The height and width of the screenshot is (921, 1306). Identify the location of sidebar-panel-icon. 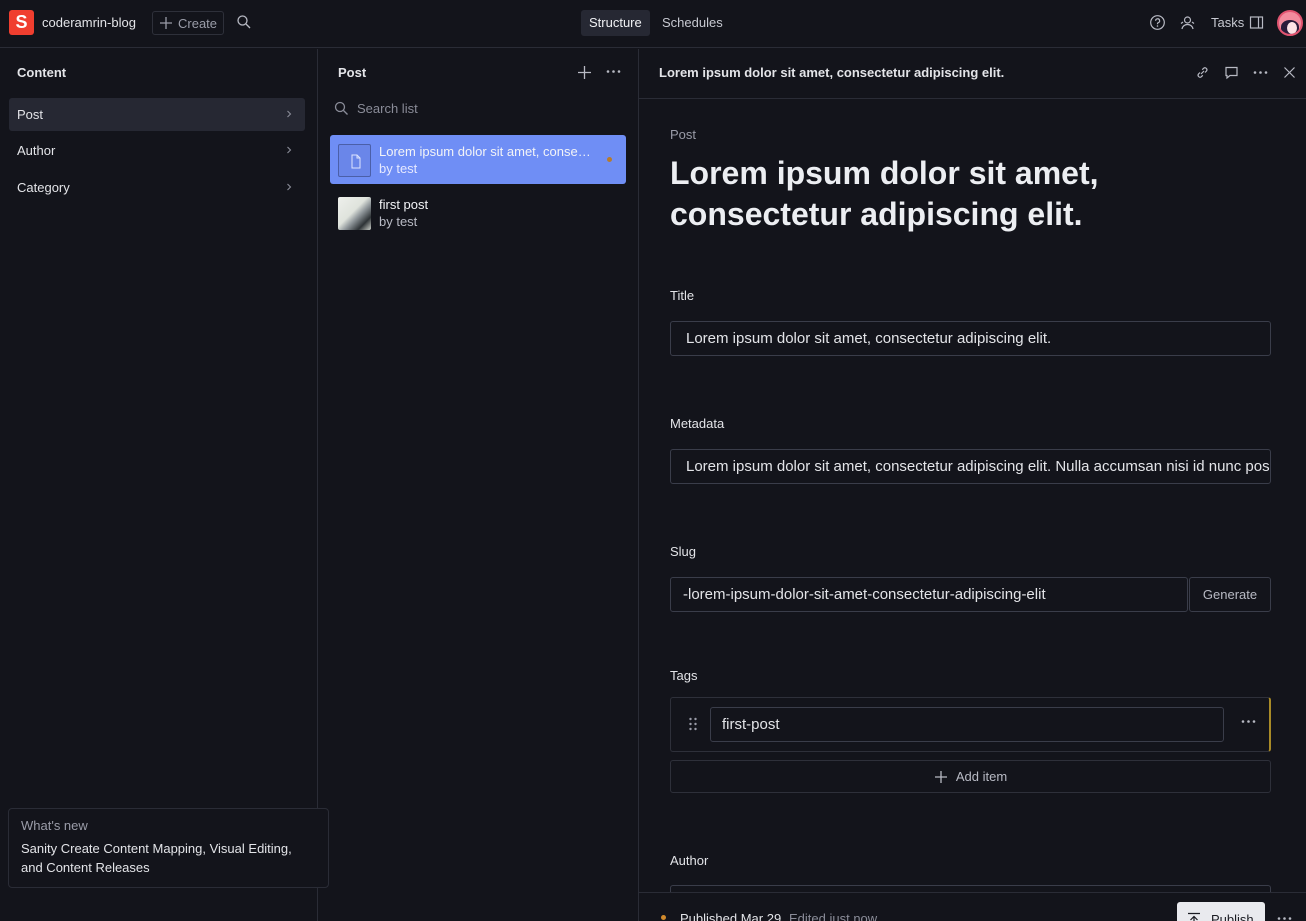
(1256, 22).